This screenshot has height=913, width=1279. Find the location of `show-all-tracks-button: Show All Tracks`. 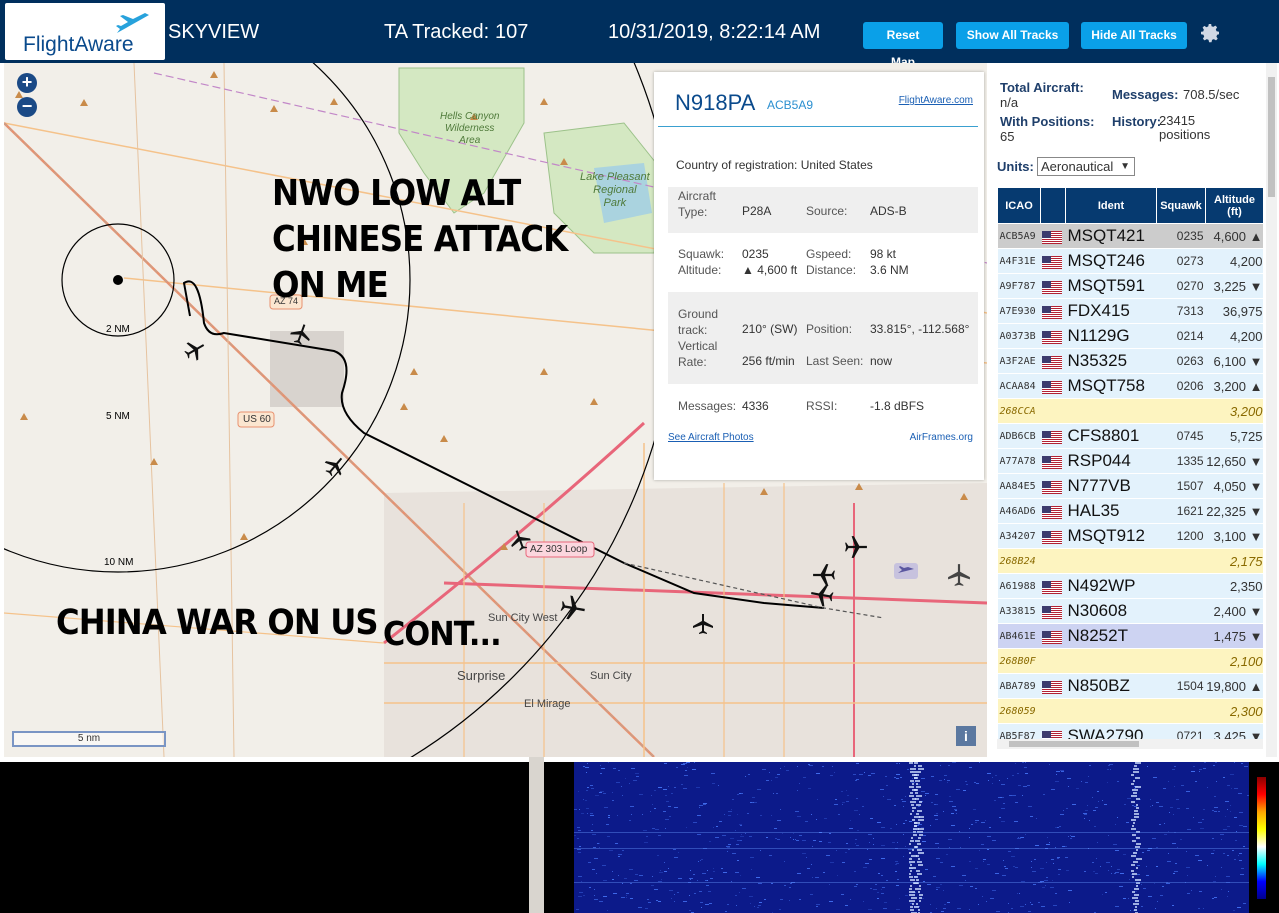

show-all-tracks-button: Show All Tracks is located at coordinates (1012, 35).